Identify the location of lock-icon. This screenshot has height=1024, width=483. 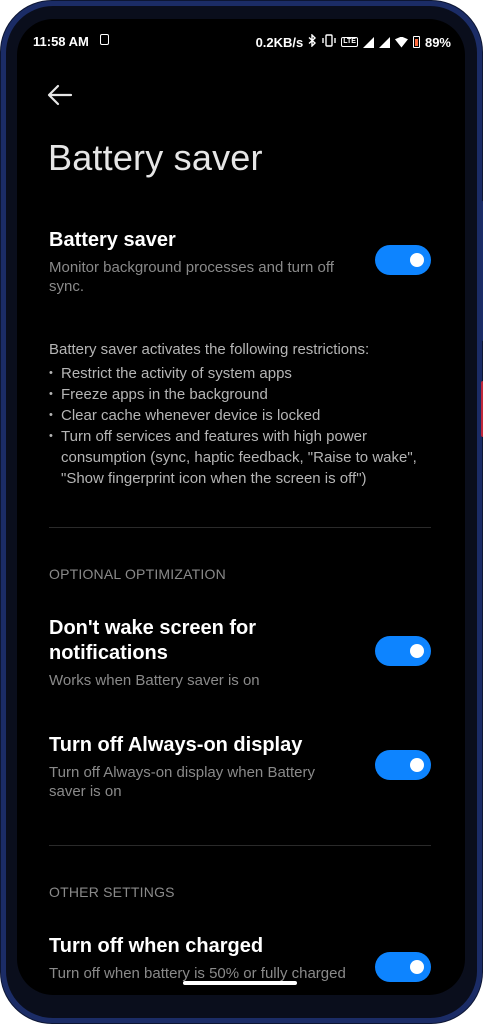
(104, 39).